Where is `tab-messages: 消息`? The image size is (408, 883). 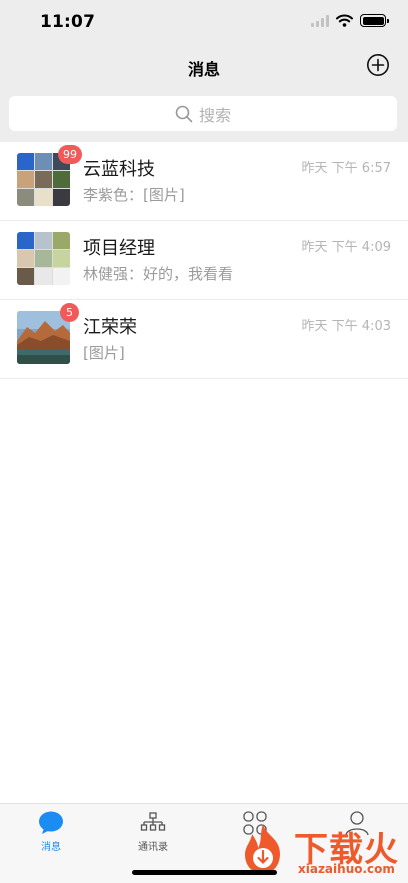
tab-messages: 消息 is located at coordinates (51, 831).